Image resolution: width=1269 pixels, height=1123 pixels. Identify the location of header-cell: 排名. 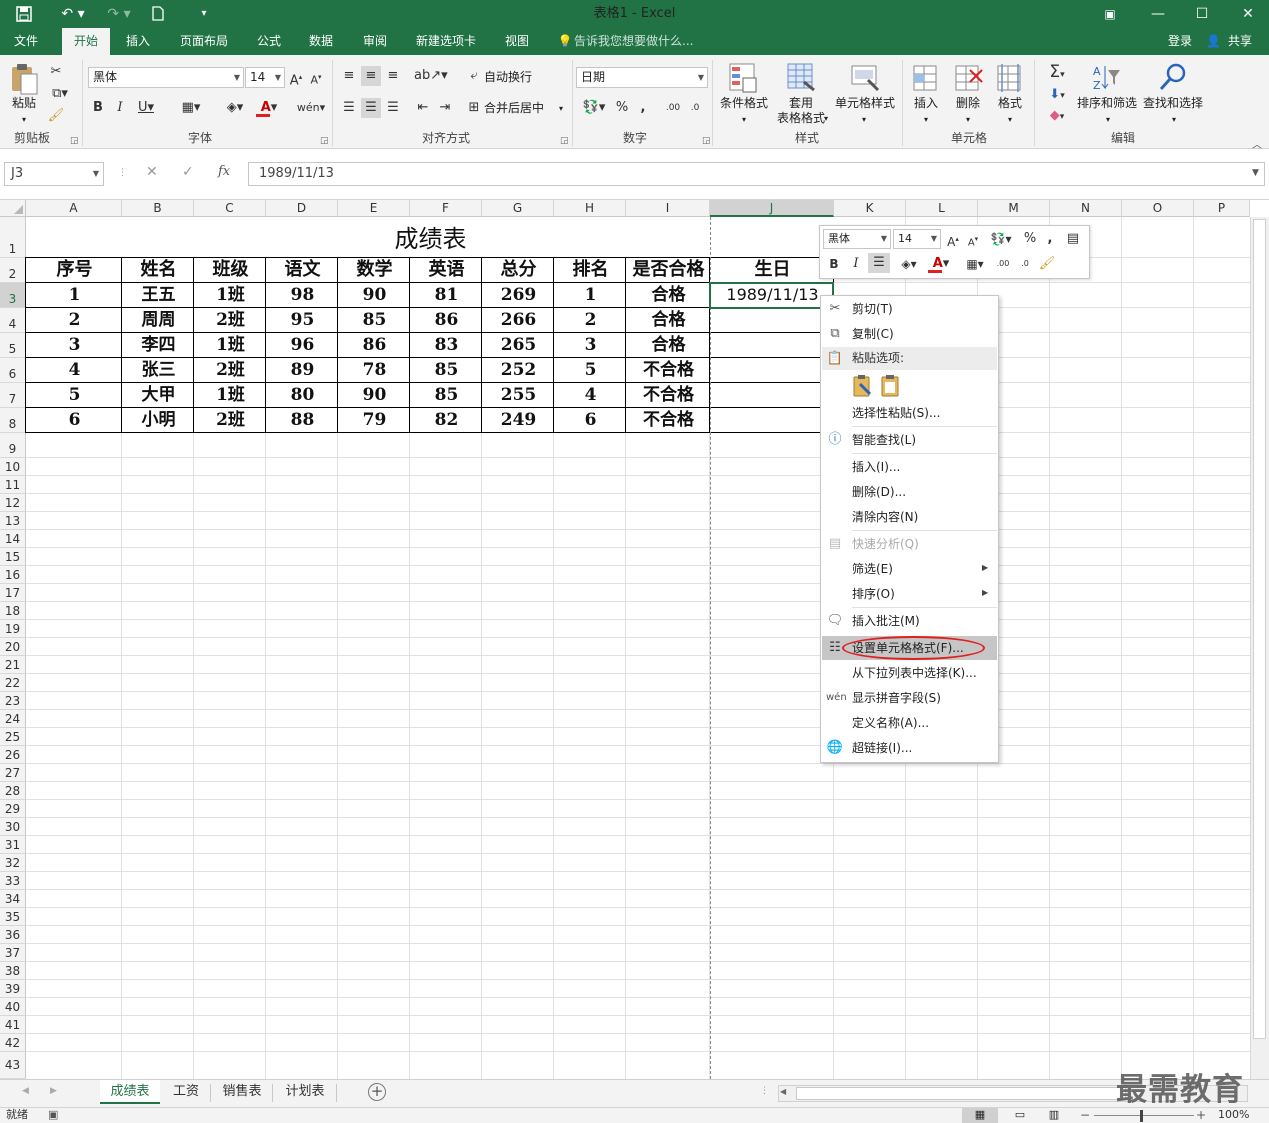
(590, 270).